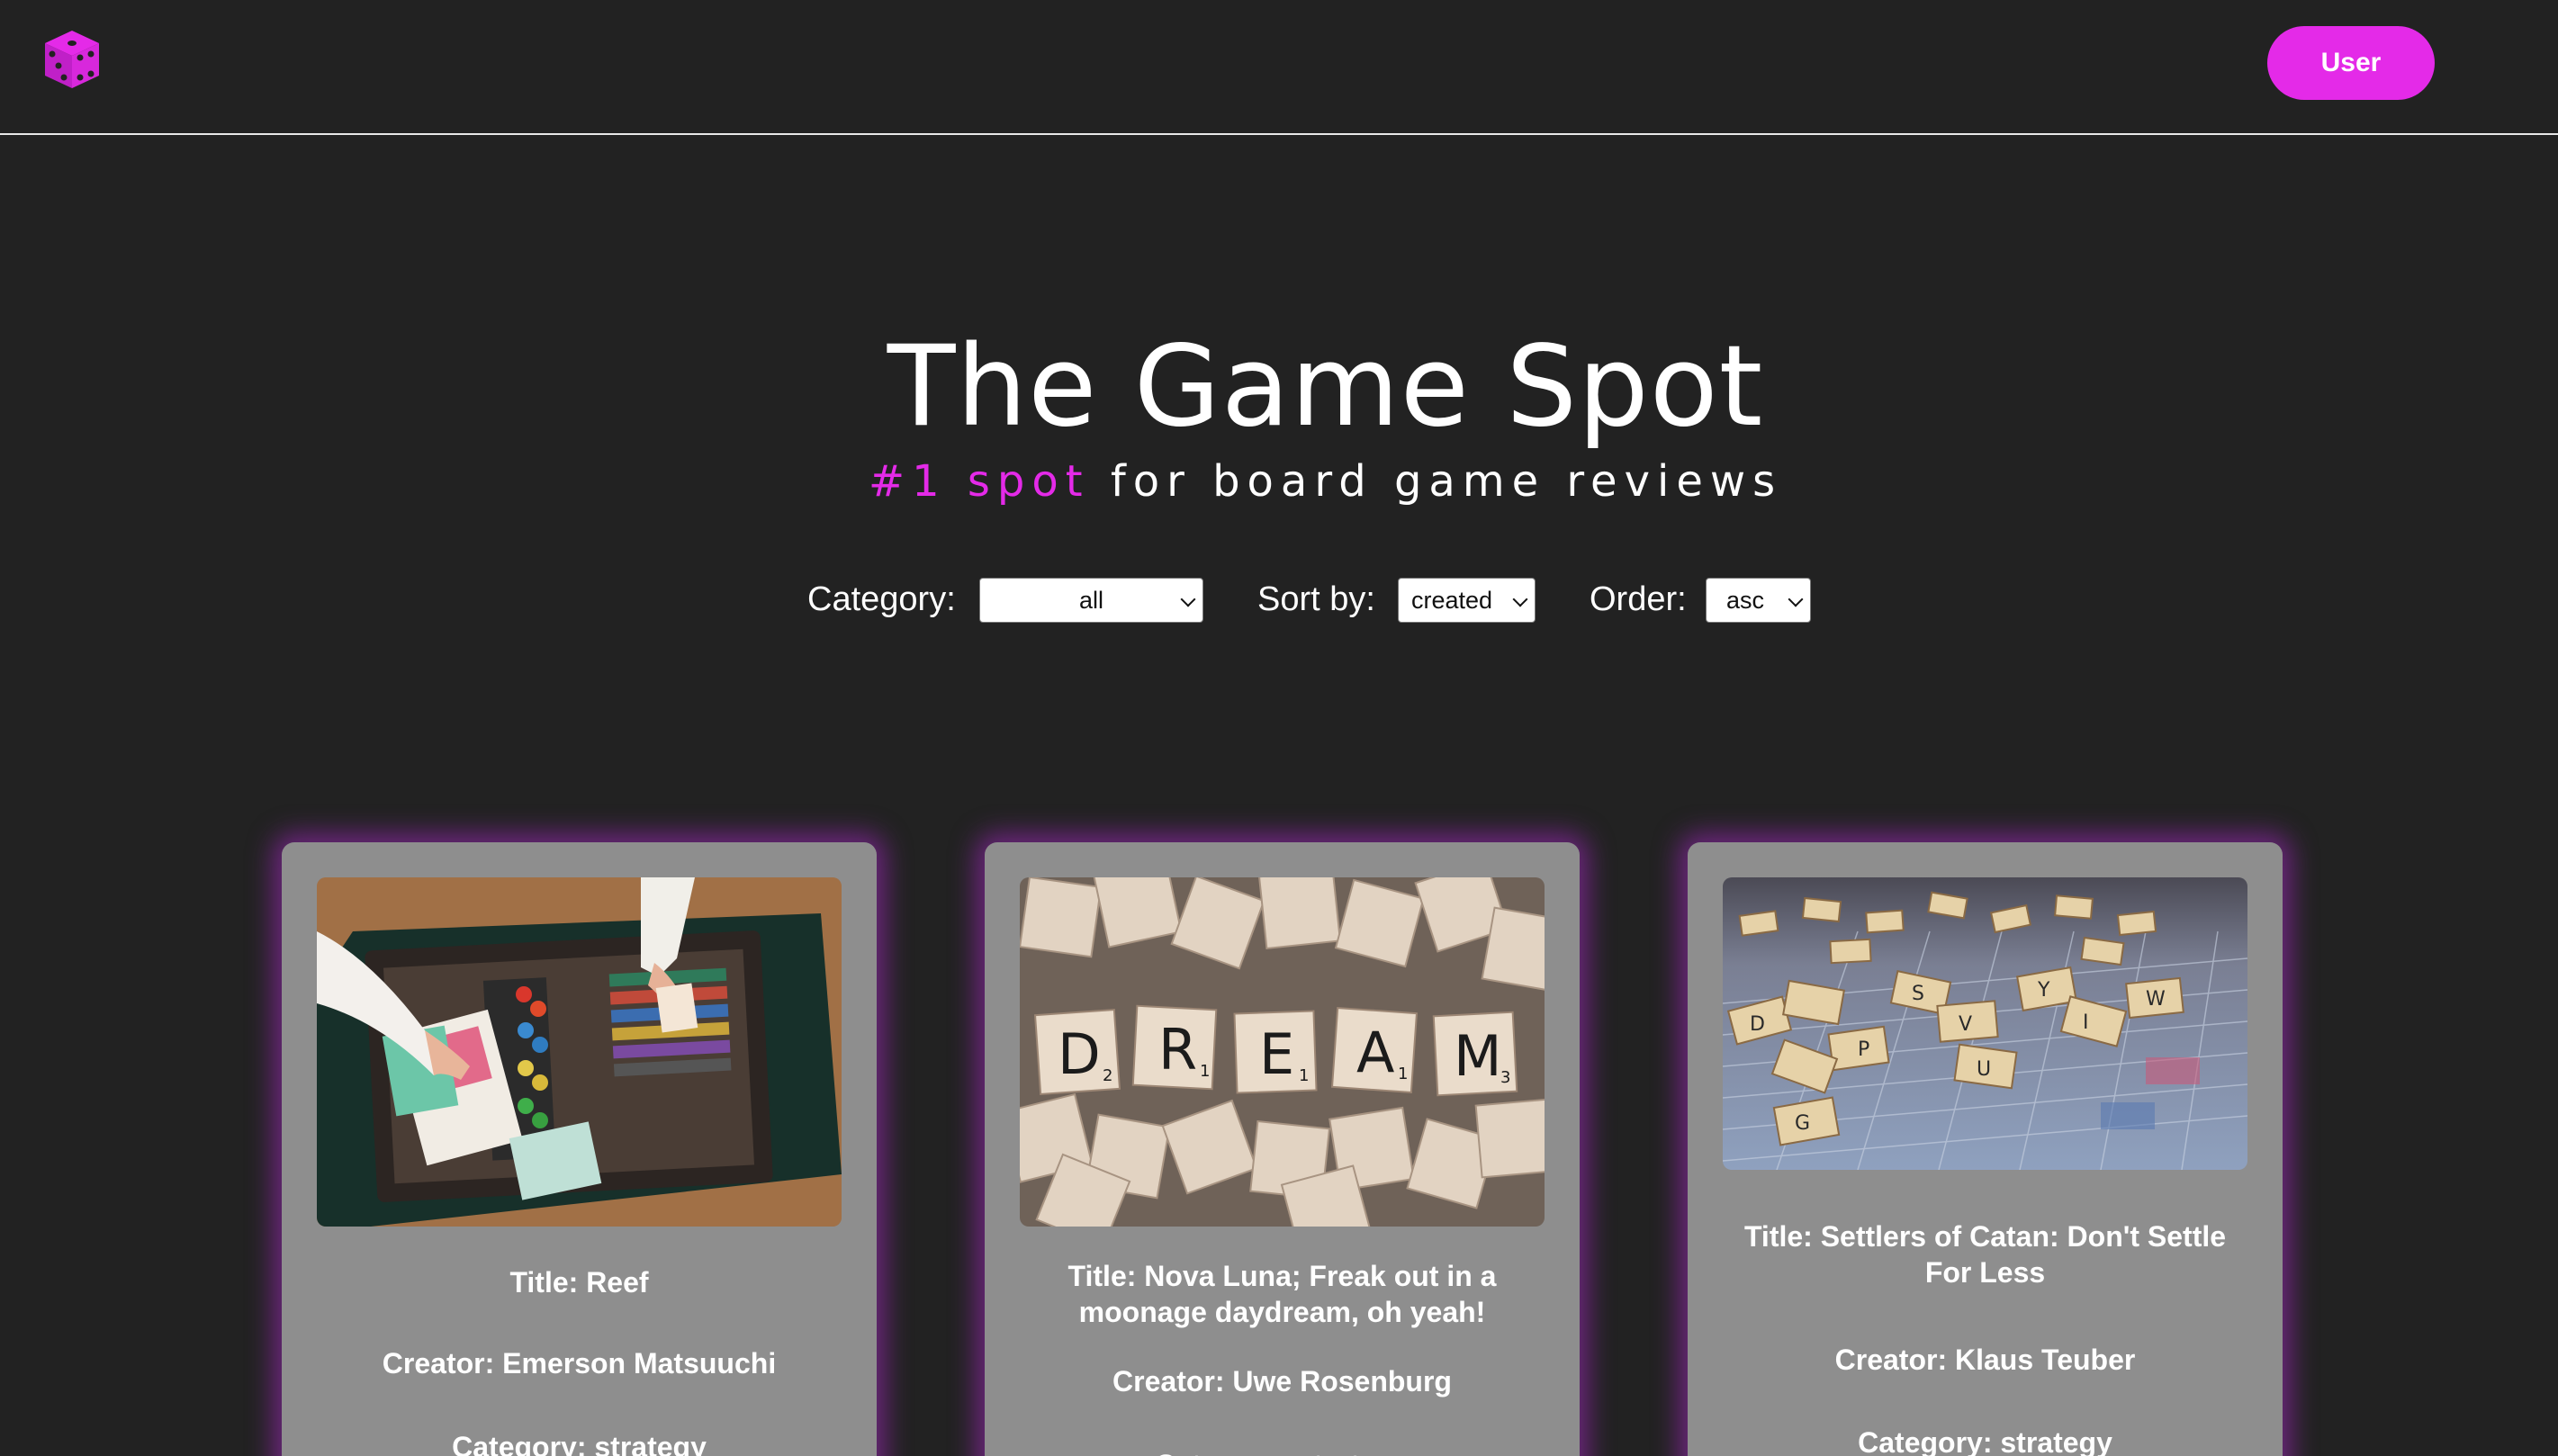 This screenshot has height=1456, width=2558. I want to click on page-subtitle: #1 spot for board game reviews, so click(1279, 482).